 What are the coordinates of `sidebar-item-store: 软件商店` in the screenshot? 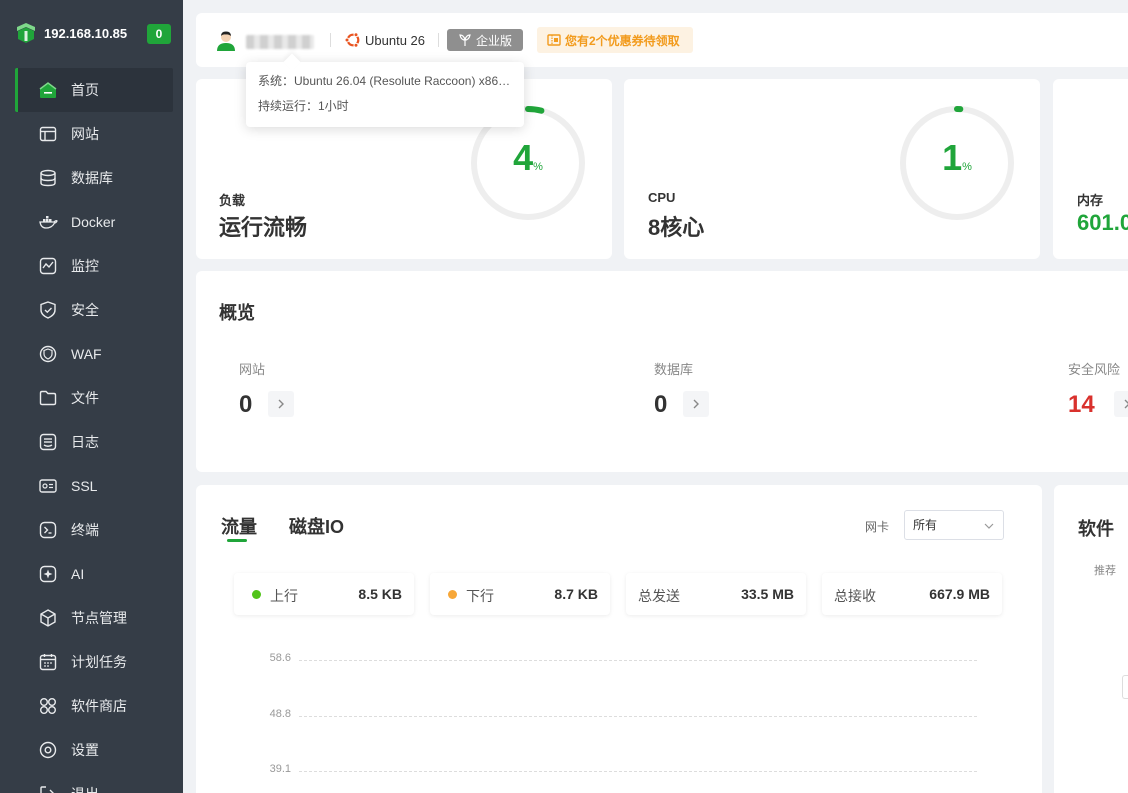 It's located at (91, 706).